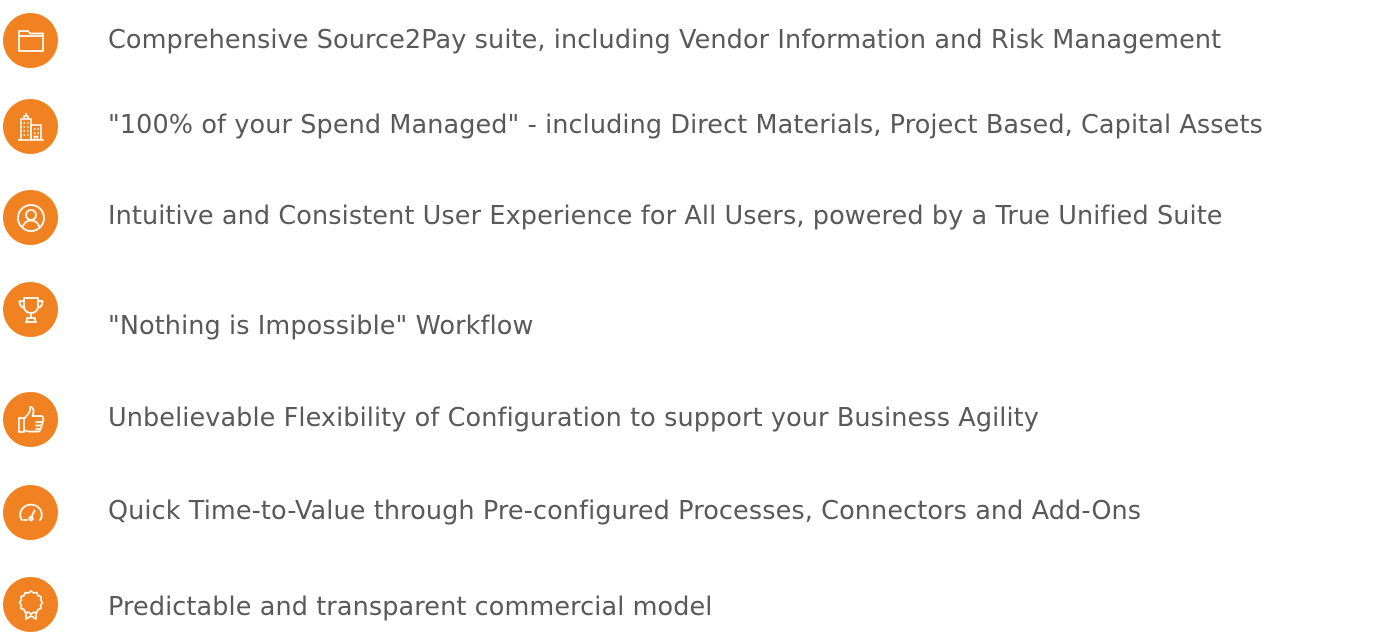 The height and width of the screenshot is (640, 1397). I want to click on buildings-icon, so click(30, 126).